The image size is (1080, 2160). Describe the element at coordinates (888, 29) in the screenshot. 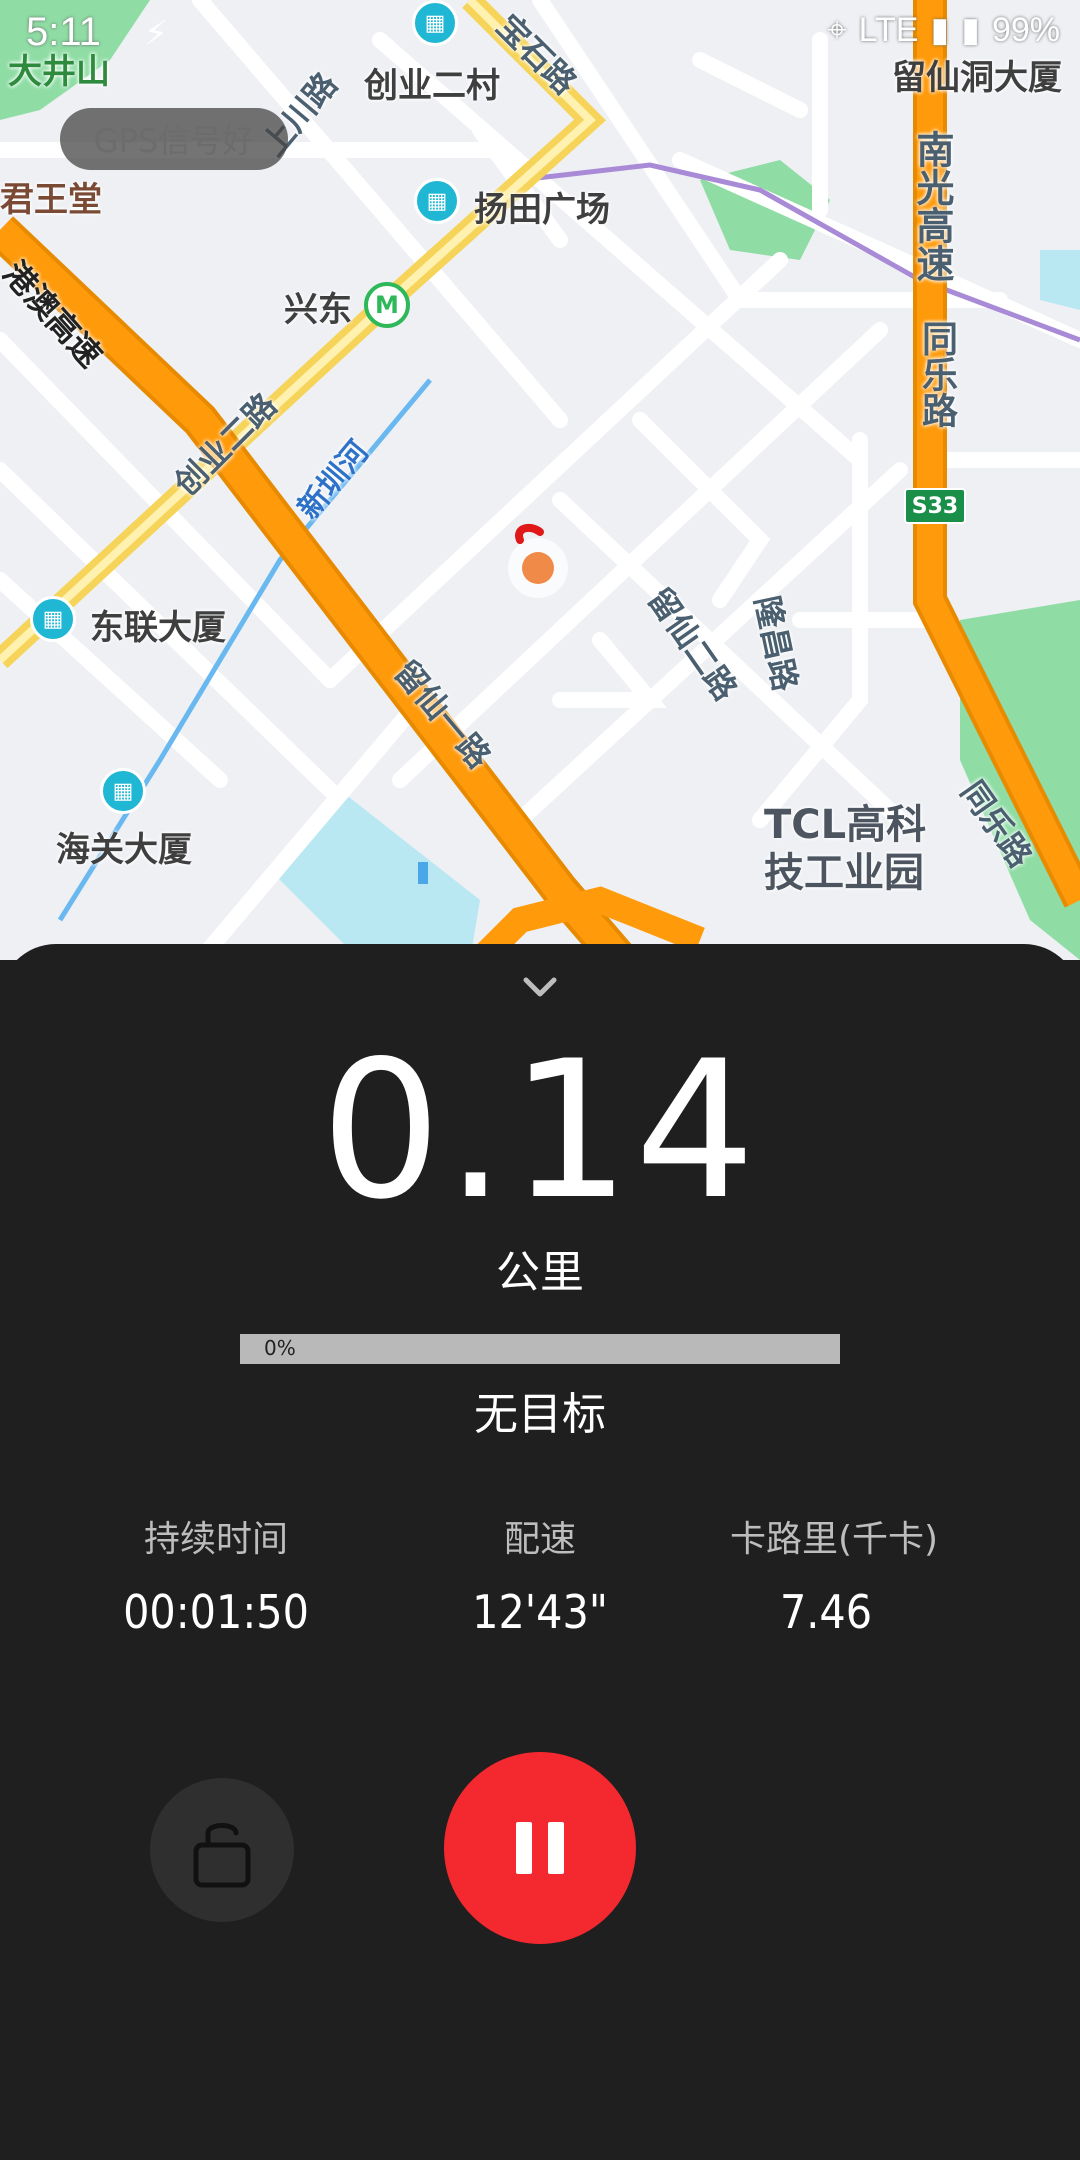

I see `network-label: LTE` at that location.